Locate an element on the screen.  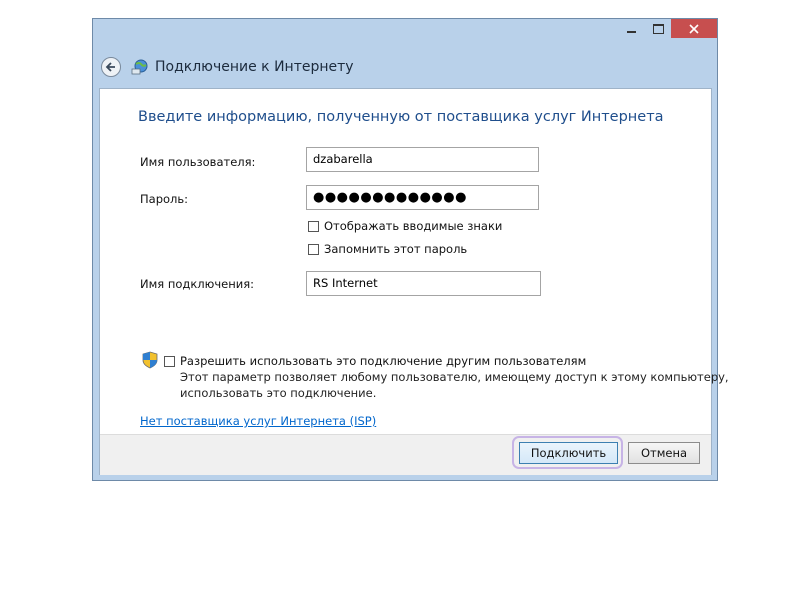
maximize-button is located at coordinates (658, 28).